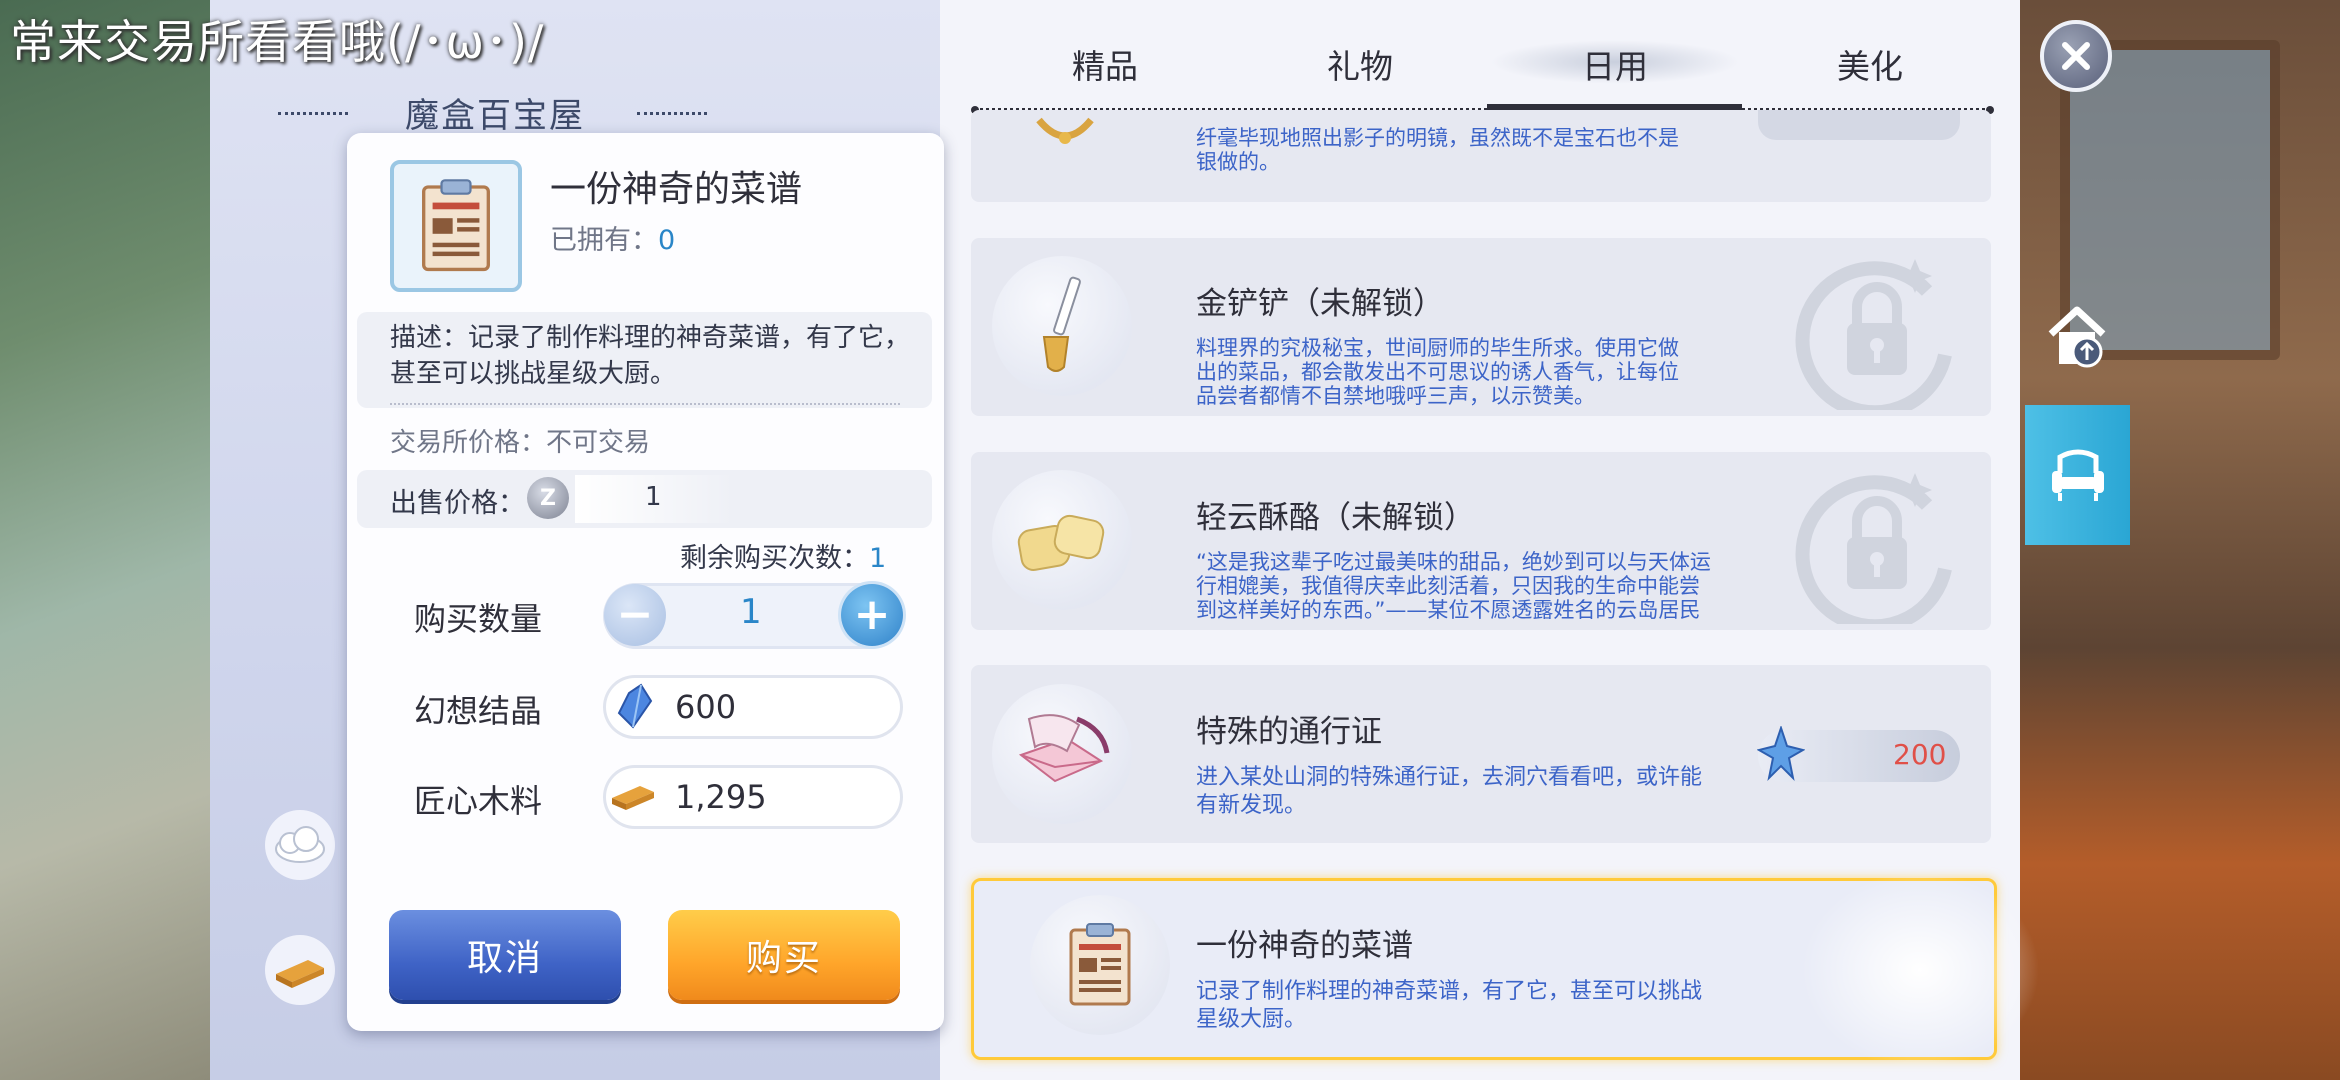 The width and height of the screenshot is (2340, 1080). Describe the element at coordinates (505, 955) in the screenshot. I see `cancel-button: 取消` at that location.